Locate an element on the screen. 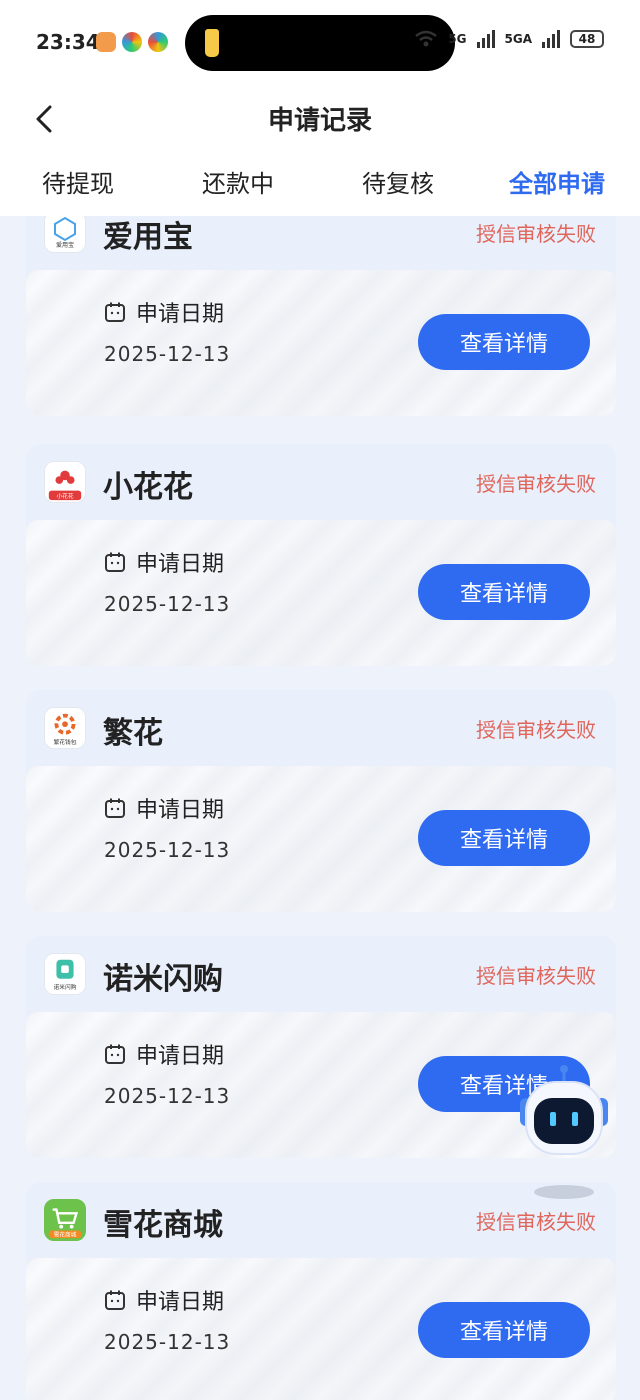  app-name: 雪花商城 is located at coordinates (163, 1225).